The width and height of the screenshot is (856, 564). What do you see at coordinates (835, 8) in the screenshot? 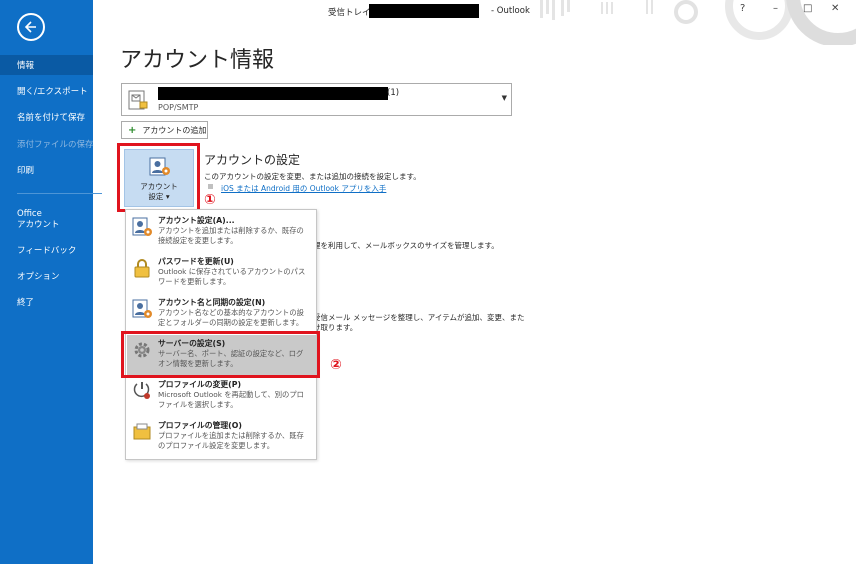
I see `close-button: ✕` at bounding box center [835, 8].